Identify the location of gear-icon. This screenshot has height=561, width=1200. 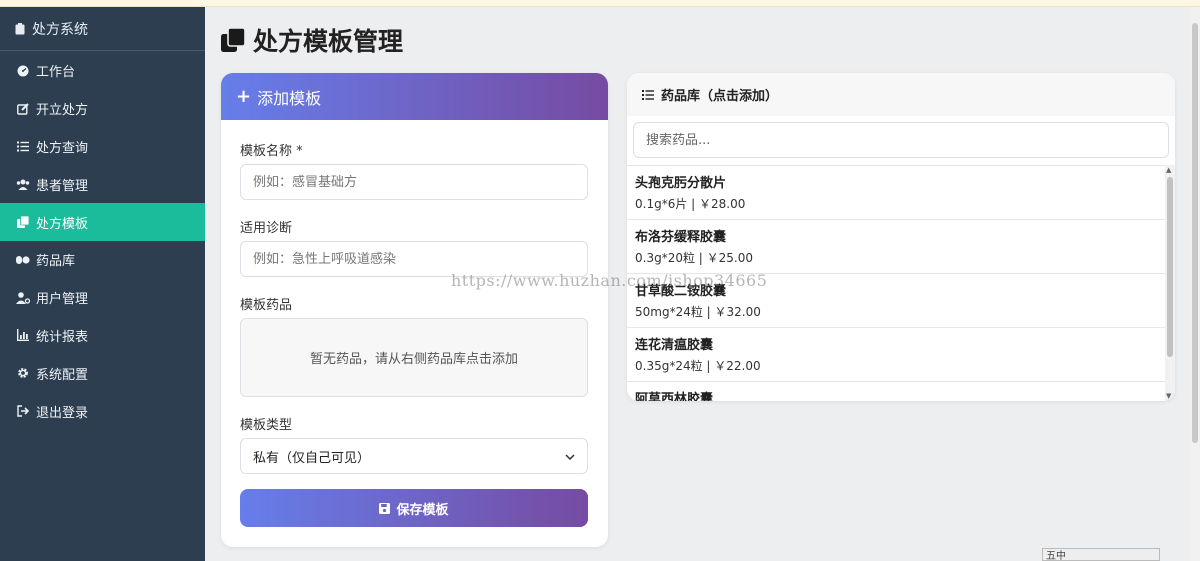
(23, 373).